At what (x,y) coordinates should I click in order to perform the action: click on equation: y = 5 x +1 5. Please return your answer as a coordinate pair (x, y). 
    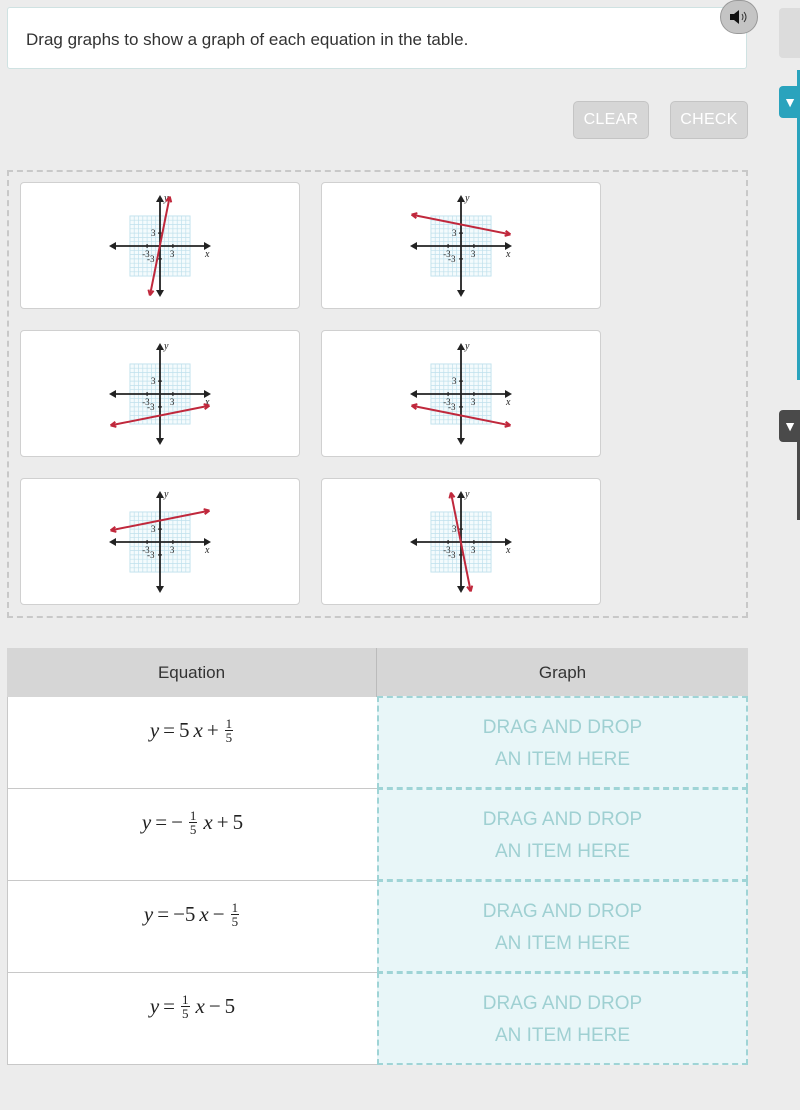
    Looking at the image, I should click on (192, 730).